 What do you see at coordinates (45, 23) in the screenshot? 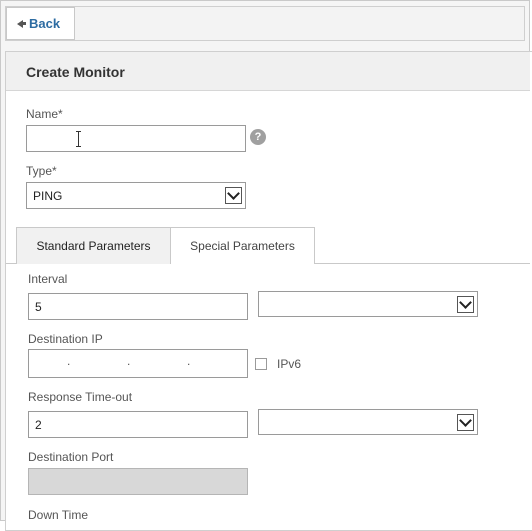
I see `back-button-label: Back` at bounding box center [45, 23].